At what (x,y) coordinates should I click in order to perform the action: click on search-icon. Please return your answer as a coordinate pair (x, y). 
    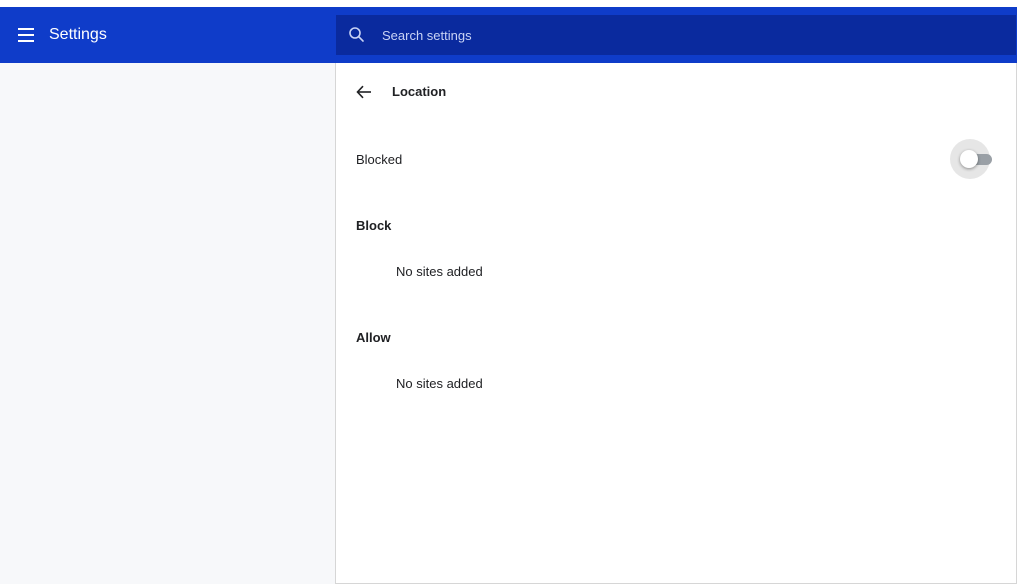
    Looking at the image, I should click on (356, 34).